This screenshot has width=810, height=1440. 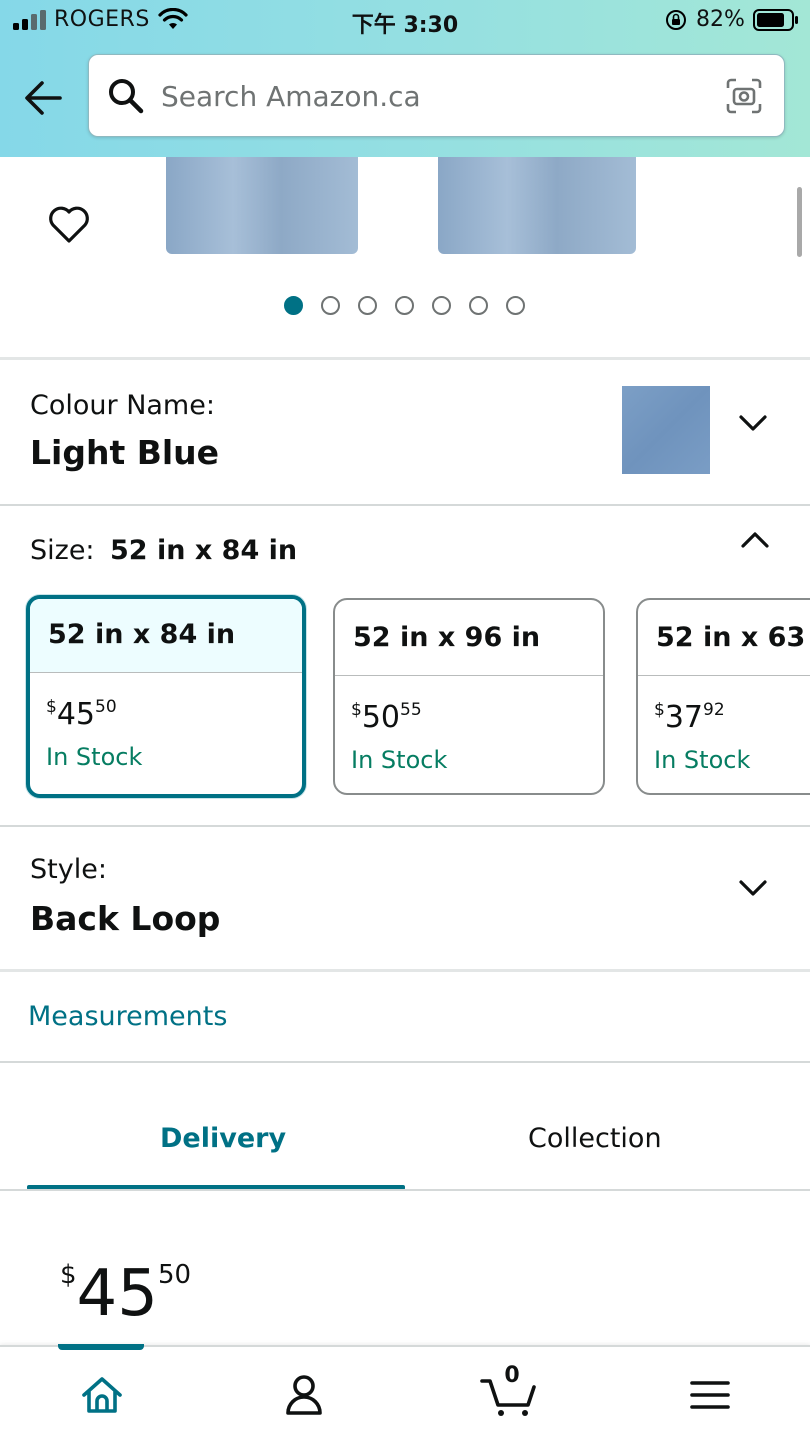 What do you see at coordinates (386, 717) in the screenshot?
I see `size-option-price: $5055` at bounding box center [386, 717].